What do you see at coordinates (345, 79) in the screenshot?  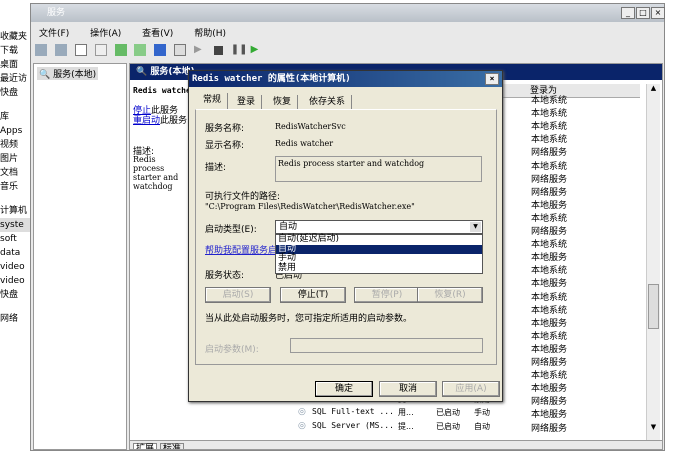 I see `dialog-title-bar: Redis watcher 的属性(本地计算机) ×` at bounding box center [345, 79].